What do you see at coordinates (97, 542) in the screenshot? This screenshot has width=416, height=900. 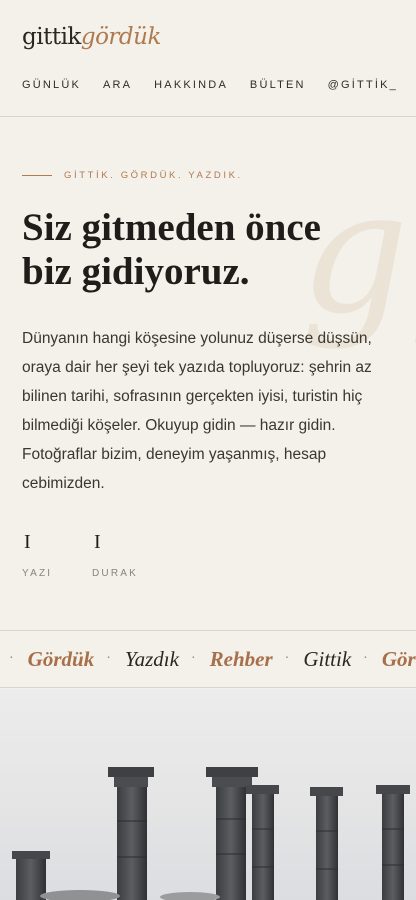 I see `stat-durak-value: I` at bounding box center [97, 542].